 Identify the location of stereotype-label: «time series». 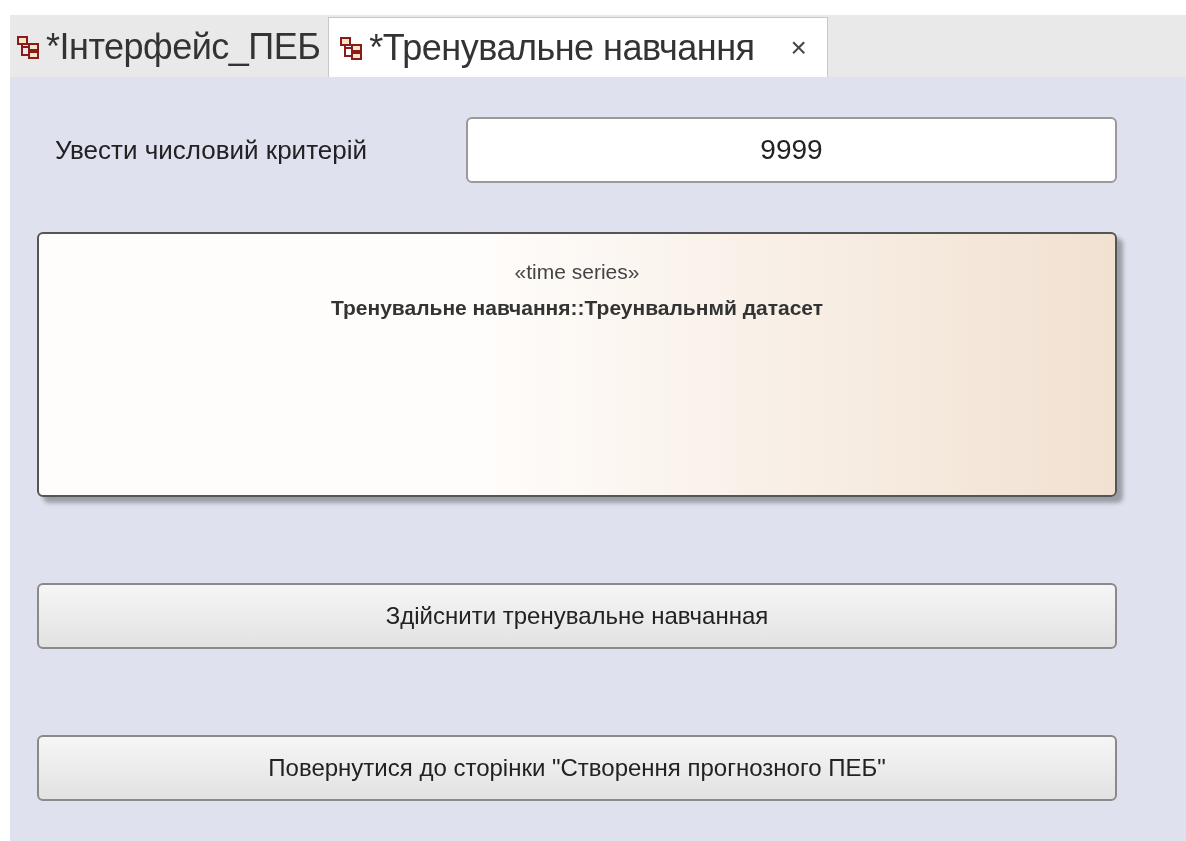
(577, 272).